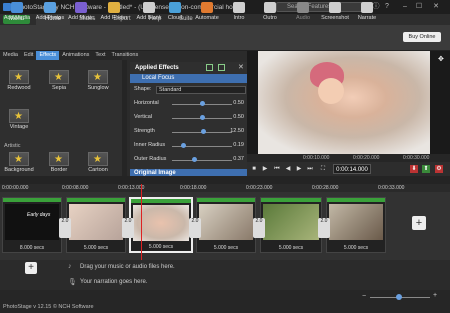 The height and width of the screenshot is (313, 450). Describe the element at coordinates (367, 13) in the screenshot. I see `narrate-button: Narrate` at that location.